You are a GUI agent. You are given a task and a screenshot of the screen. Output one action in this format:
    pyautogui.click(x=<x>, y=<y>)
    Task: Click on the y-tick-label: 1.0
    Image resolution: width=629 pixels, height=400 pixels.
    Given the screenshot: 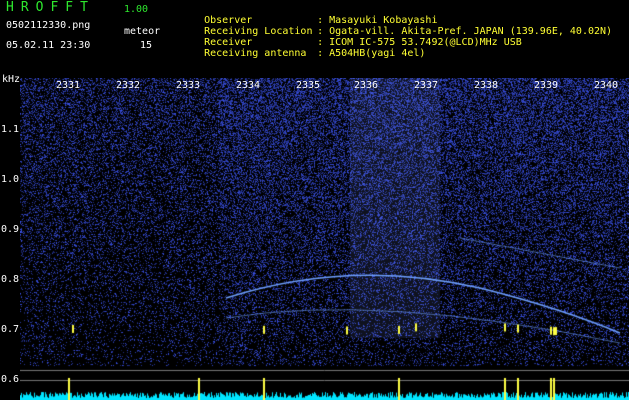 What is the action you would take?
    pyautogui.click(x=10, y=179)
    